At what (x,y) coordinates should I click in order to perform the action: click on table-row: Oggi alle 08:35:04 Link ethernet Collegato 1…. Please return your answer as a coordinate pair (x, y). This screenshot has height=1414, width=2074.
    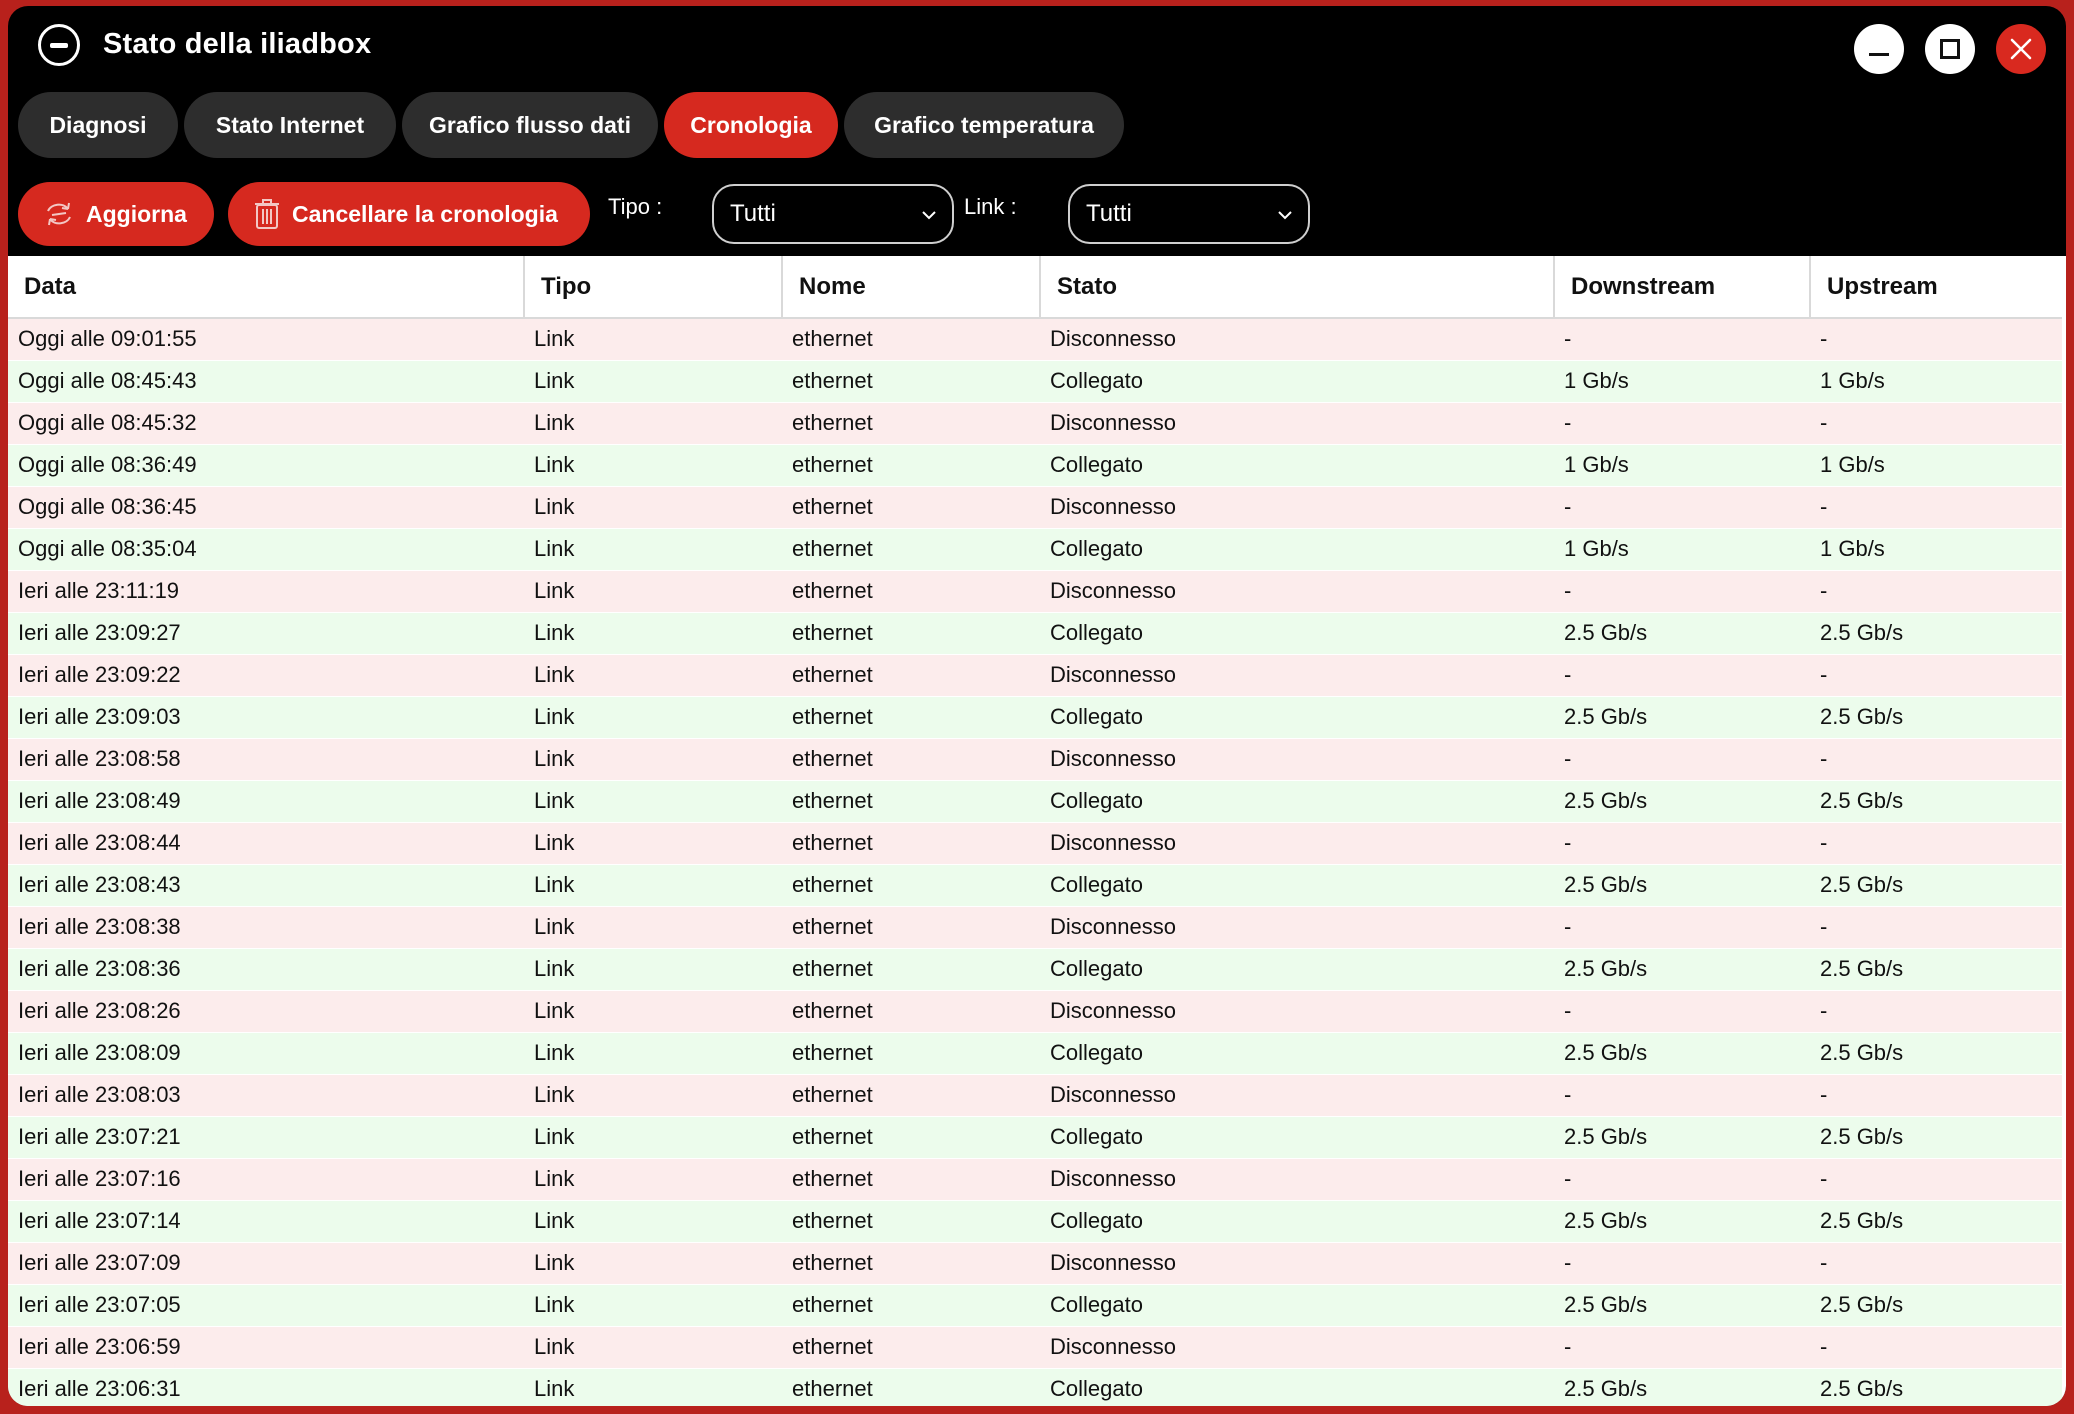
    Looking at the image, I should click on (1035, 549).